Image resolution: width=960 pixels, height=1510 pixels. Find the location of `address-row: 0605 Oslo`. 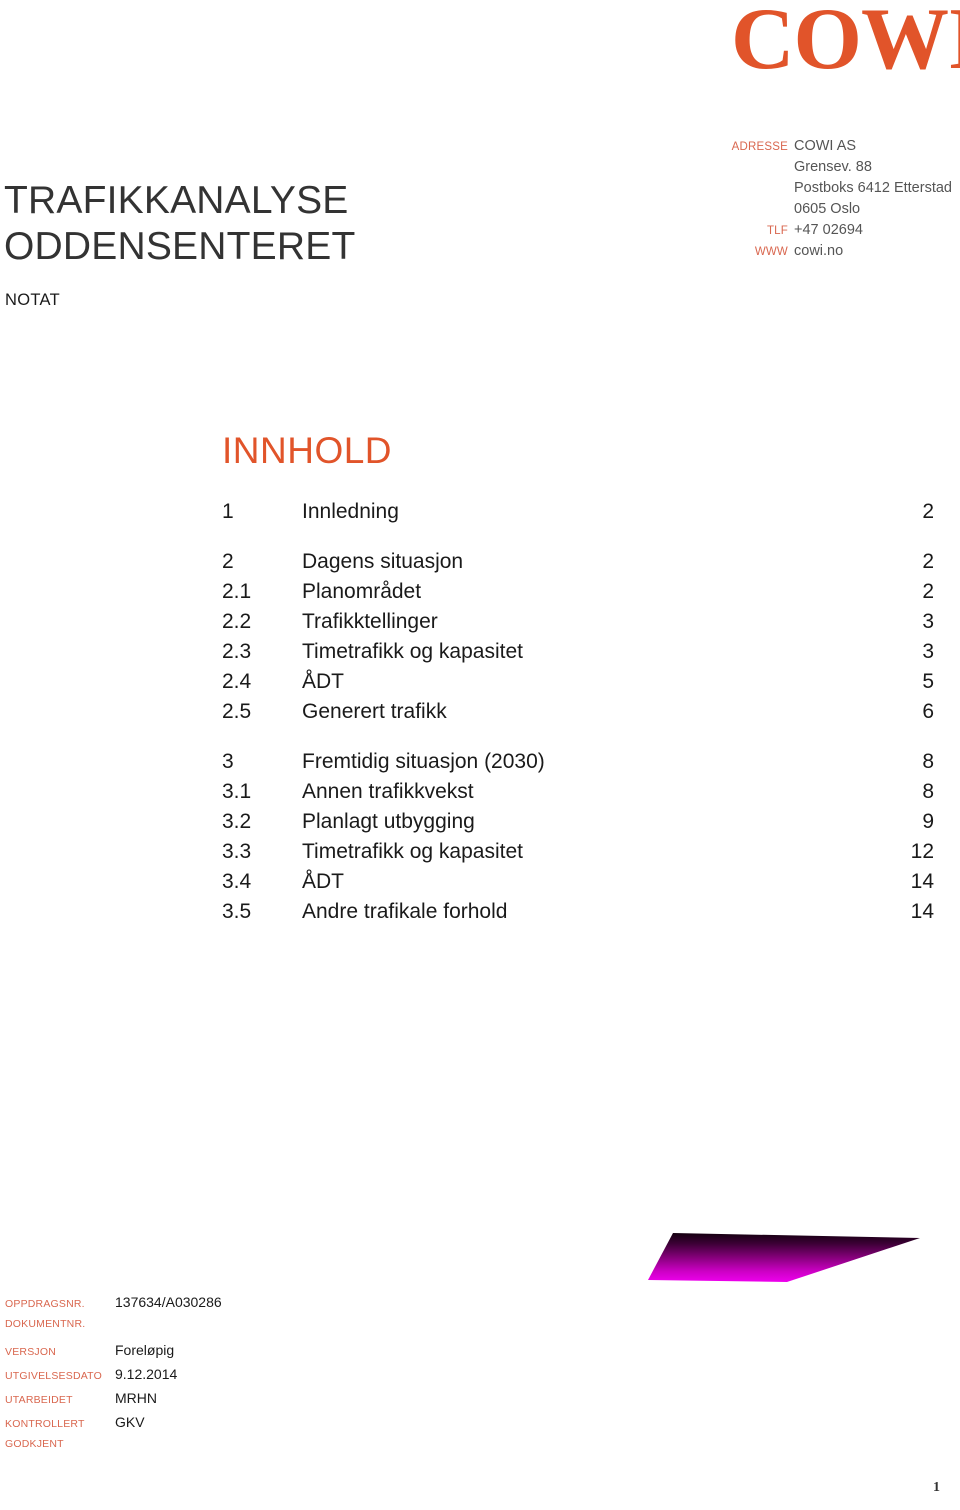

address-row: 0605 Oslo is located at coordinates (800, 210).